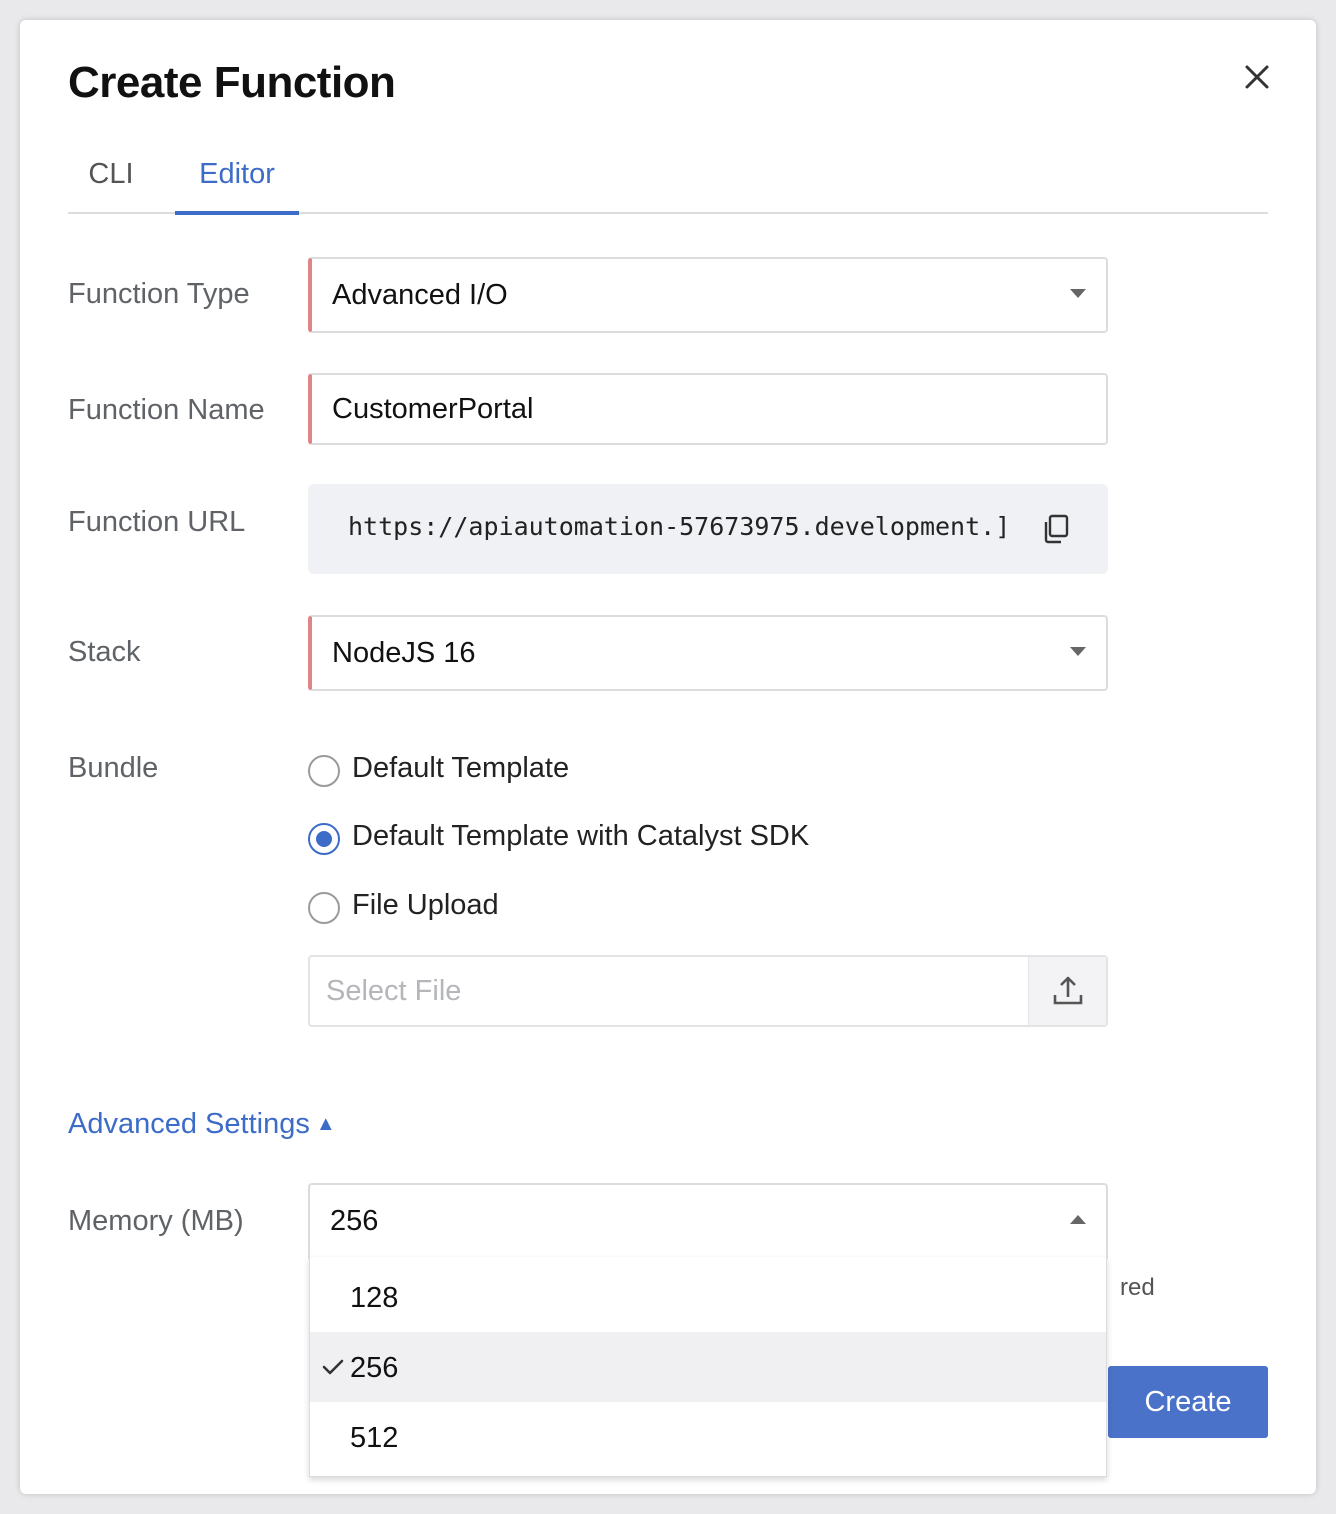 Image resolution: width=1336 pixels, height=1514 pixels. What do you see at coordinates (325, 1124) in the screenshot?
I see `triangle-up-icon: ▲` at bounding box center [325, 1124].